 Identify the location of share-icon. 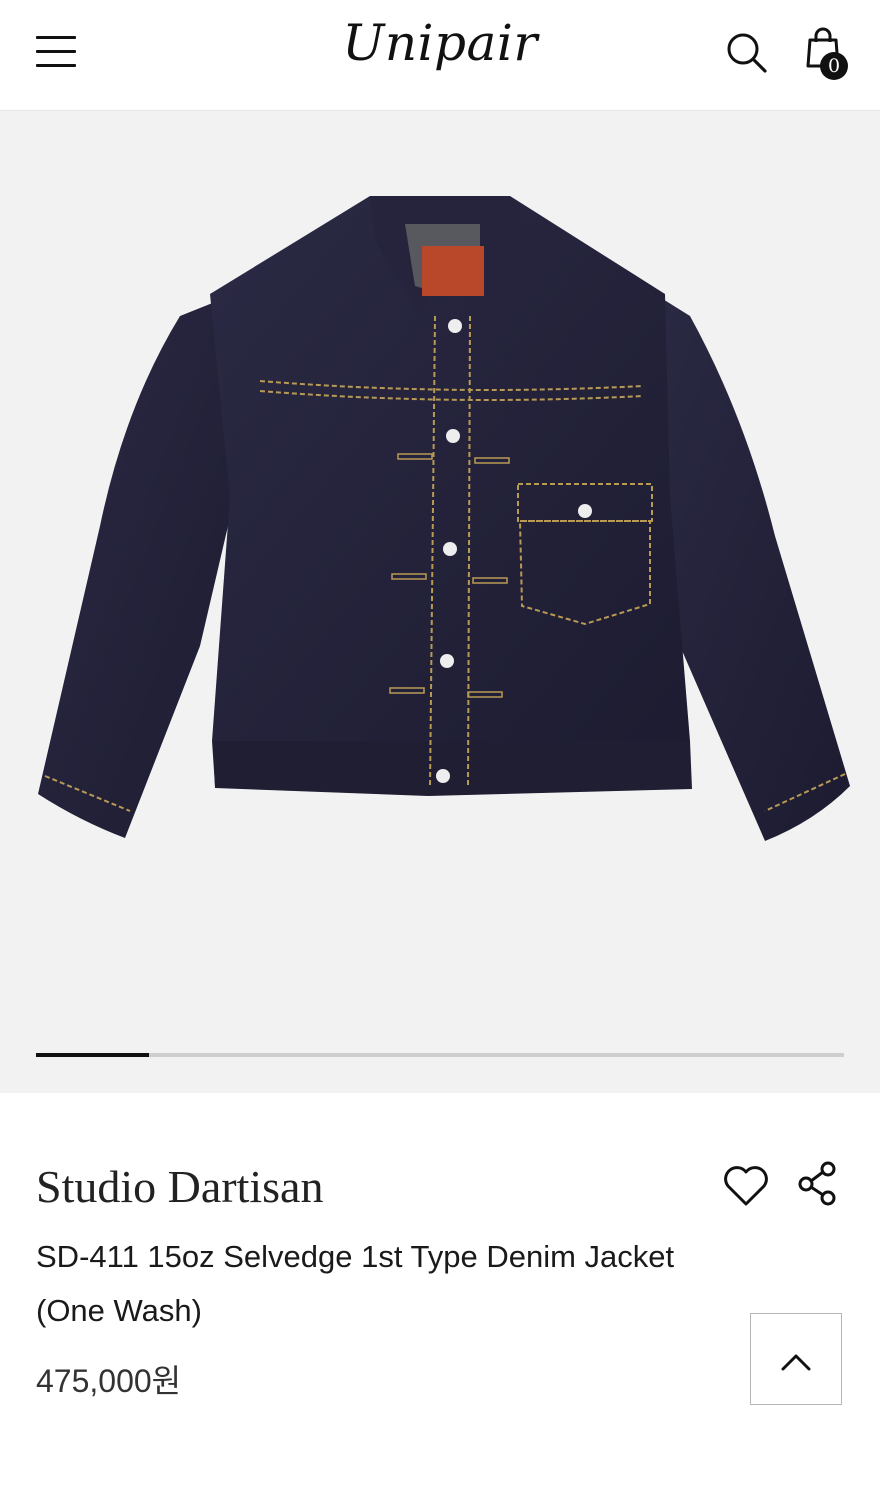
(817, 1183).